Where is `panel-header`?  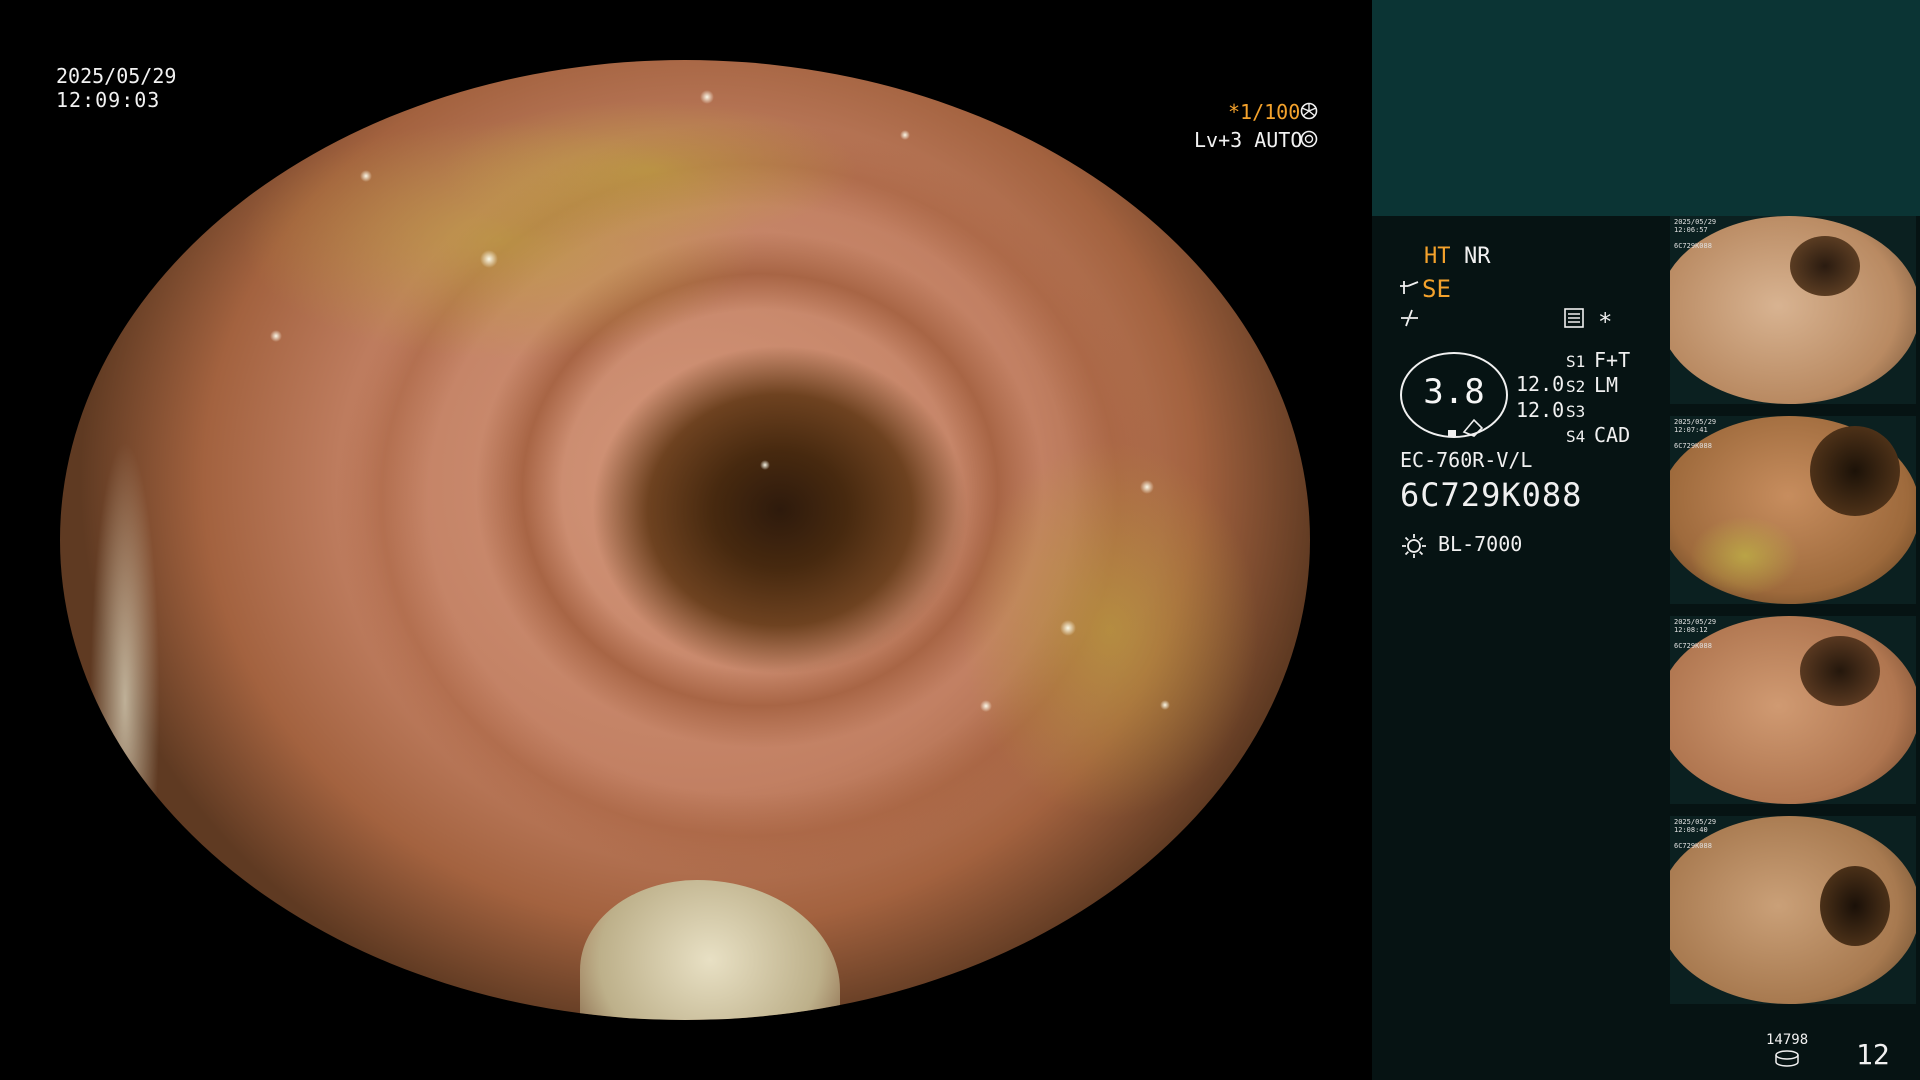 panel-header is located at coordinates (1646, 108).